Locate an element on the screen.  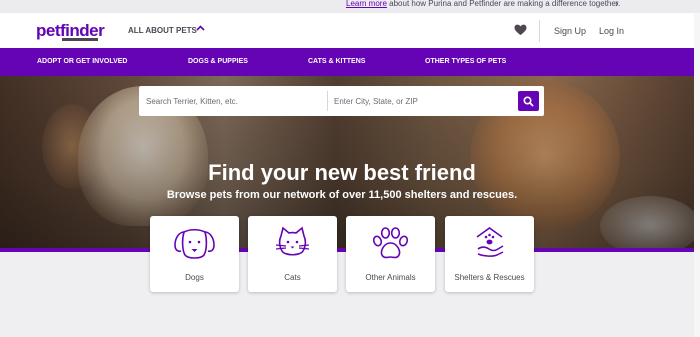
card-label: Dogs is located at coordinates (194, 277).